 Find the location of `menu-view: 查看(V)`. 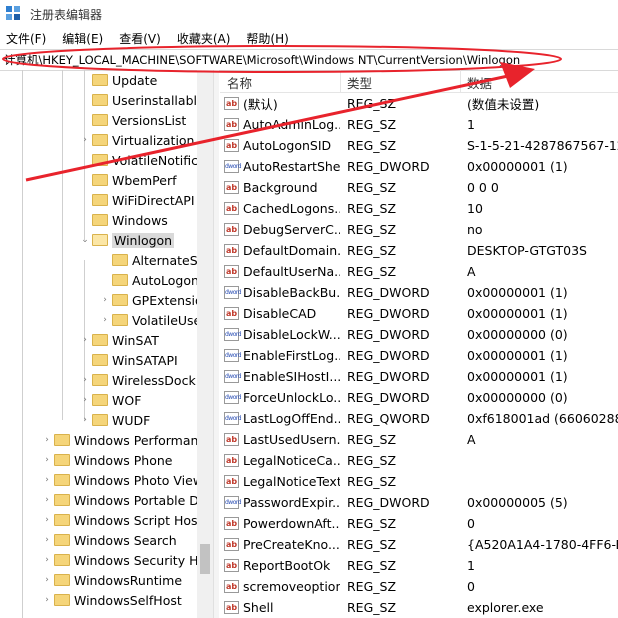

menu-view: 查看(V) is located at coordinates (140, 38).